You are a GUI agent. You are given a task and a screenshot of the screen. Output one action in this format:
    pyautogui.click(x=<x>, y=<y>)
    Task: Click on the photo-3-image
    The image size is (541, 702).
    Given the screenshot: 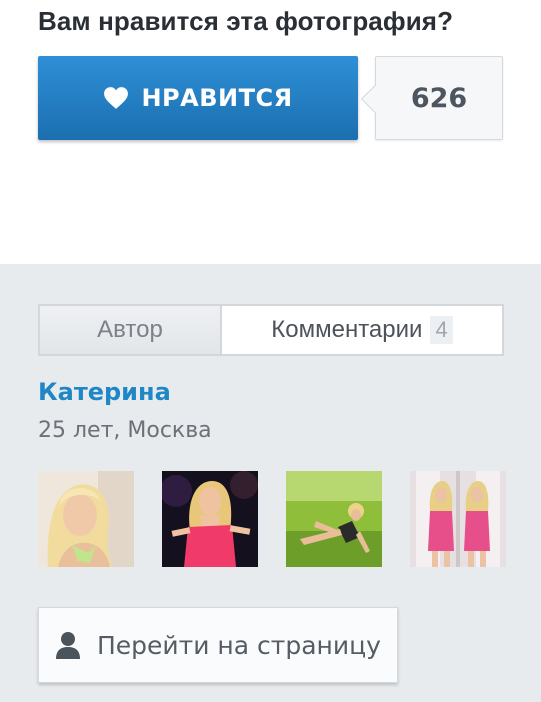 What is the action you would take?
    pyautogui.click(x=334, y=519)
    